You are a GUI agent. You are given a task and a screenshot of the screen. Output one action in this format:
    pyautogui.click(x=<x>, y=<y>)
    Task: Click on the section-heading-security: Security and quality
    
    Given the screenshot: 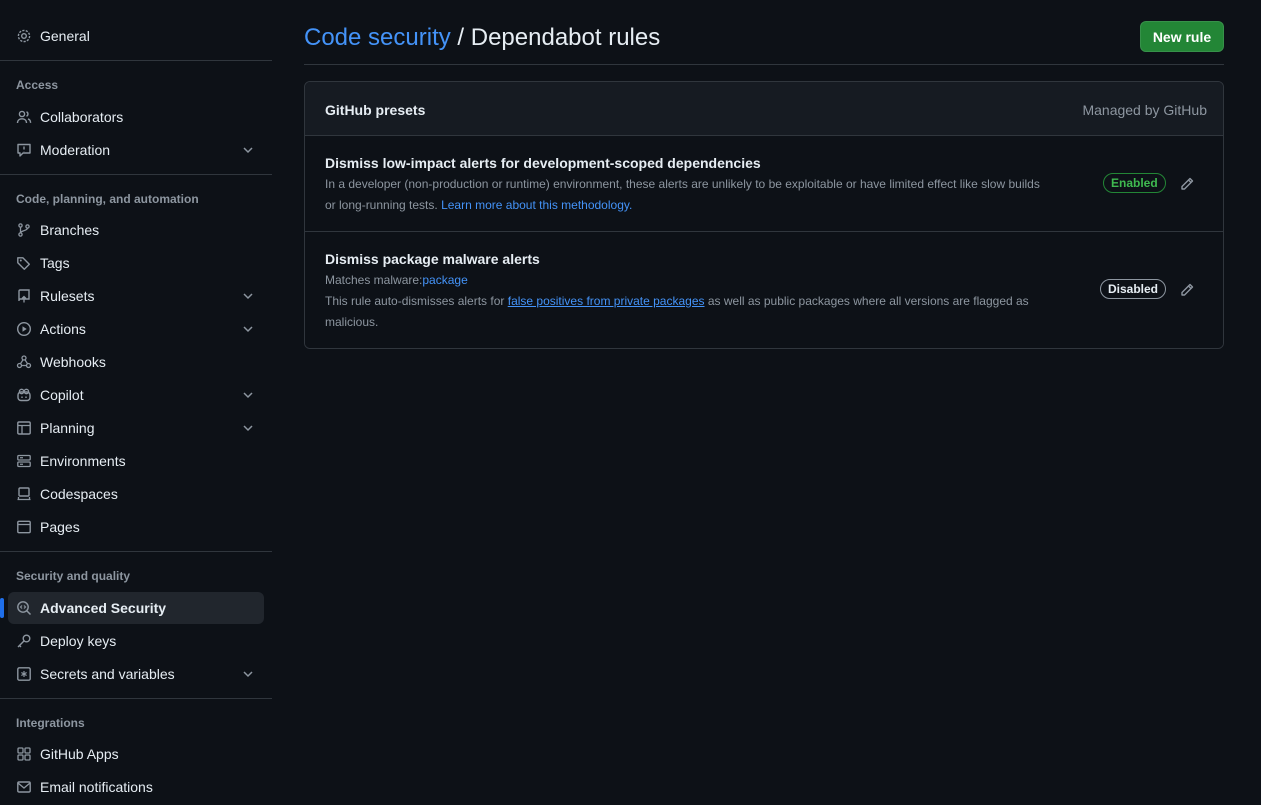 What is the action you would take?
    pyautogui.click(x=73, y=576)
    